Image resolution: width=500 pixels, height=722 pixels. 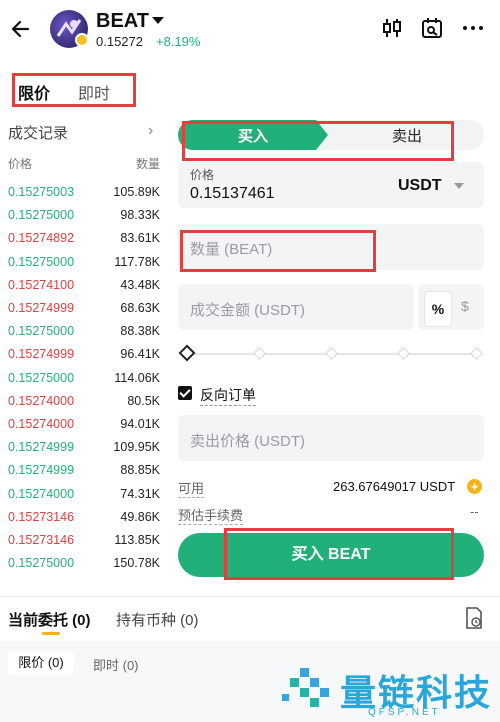 I want to click on divider, so click(x=250, y=596).